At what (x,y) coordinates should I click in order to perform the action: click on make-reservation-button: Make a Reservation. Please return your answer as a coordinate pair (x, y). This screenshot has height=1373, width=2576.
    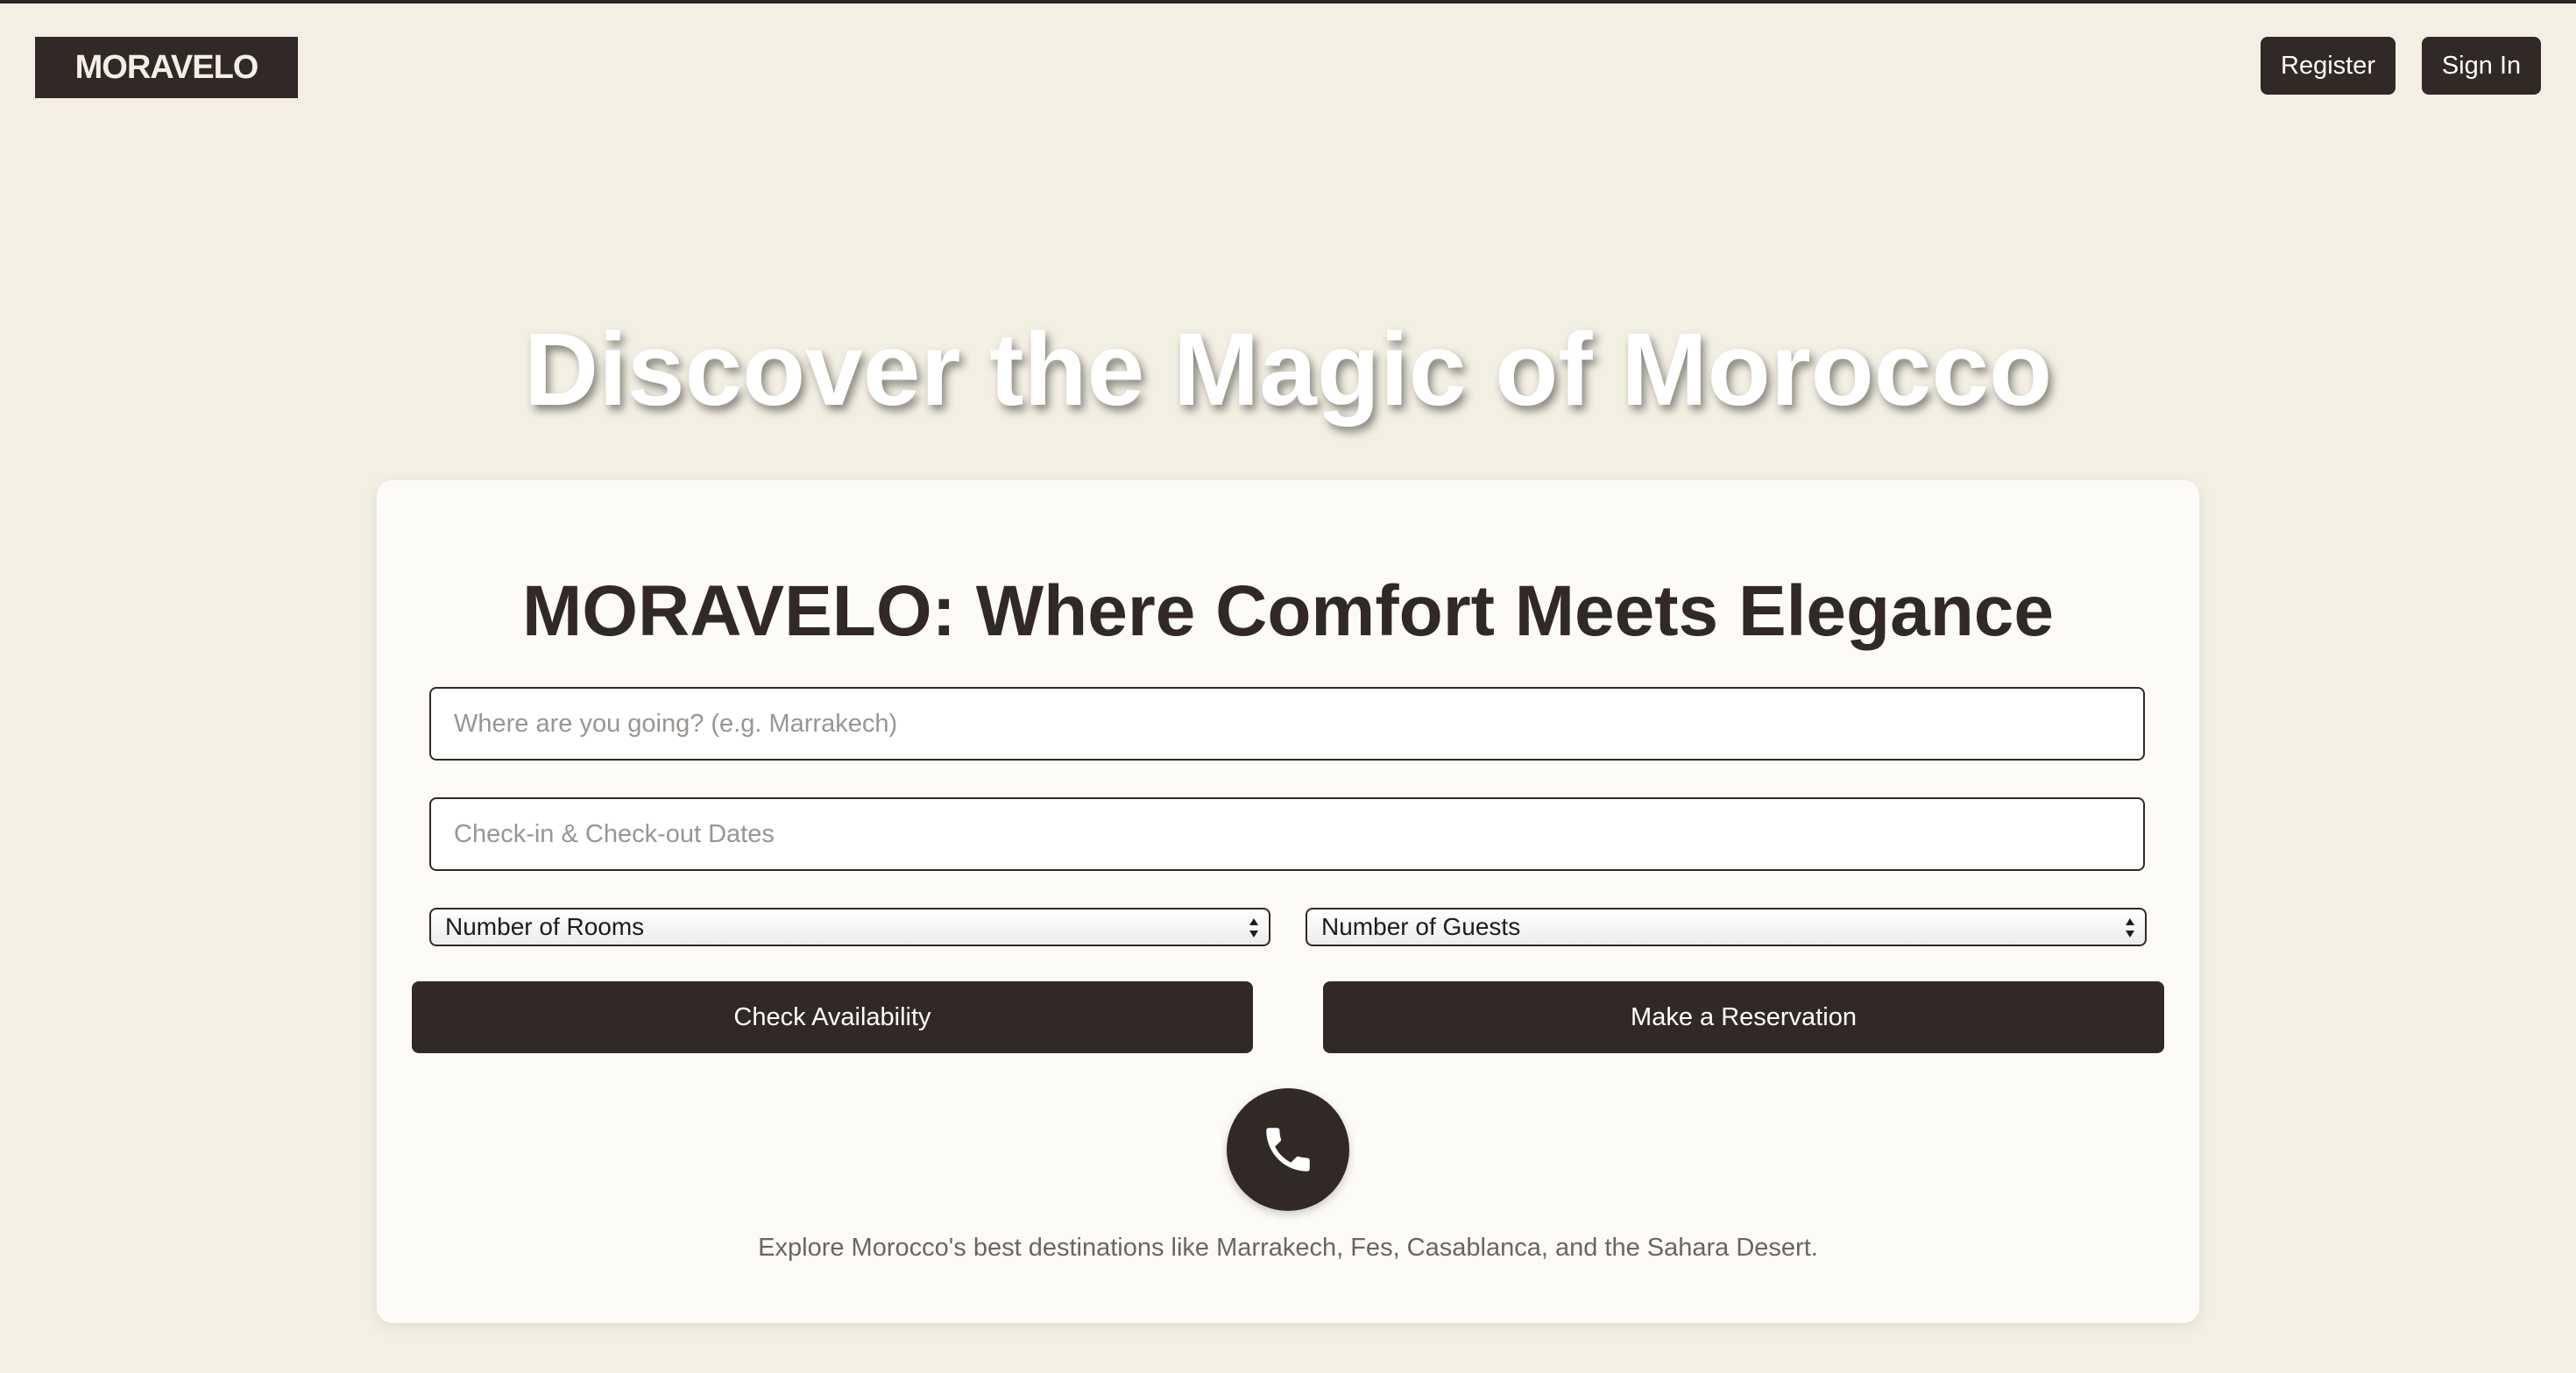
    Looking at the image, I should click on (1743, 1017).